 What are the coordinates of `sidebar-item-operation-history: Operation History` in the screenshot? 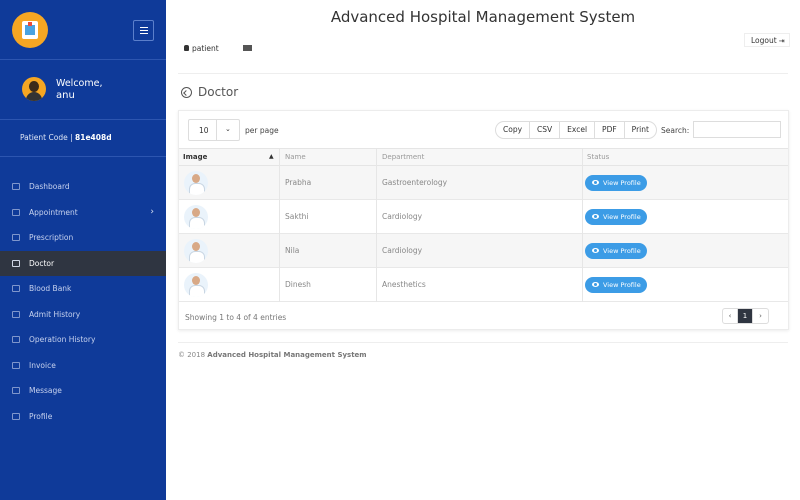 It's located at (83, 340).